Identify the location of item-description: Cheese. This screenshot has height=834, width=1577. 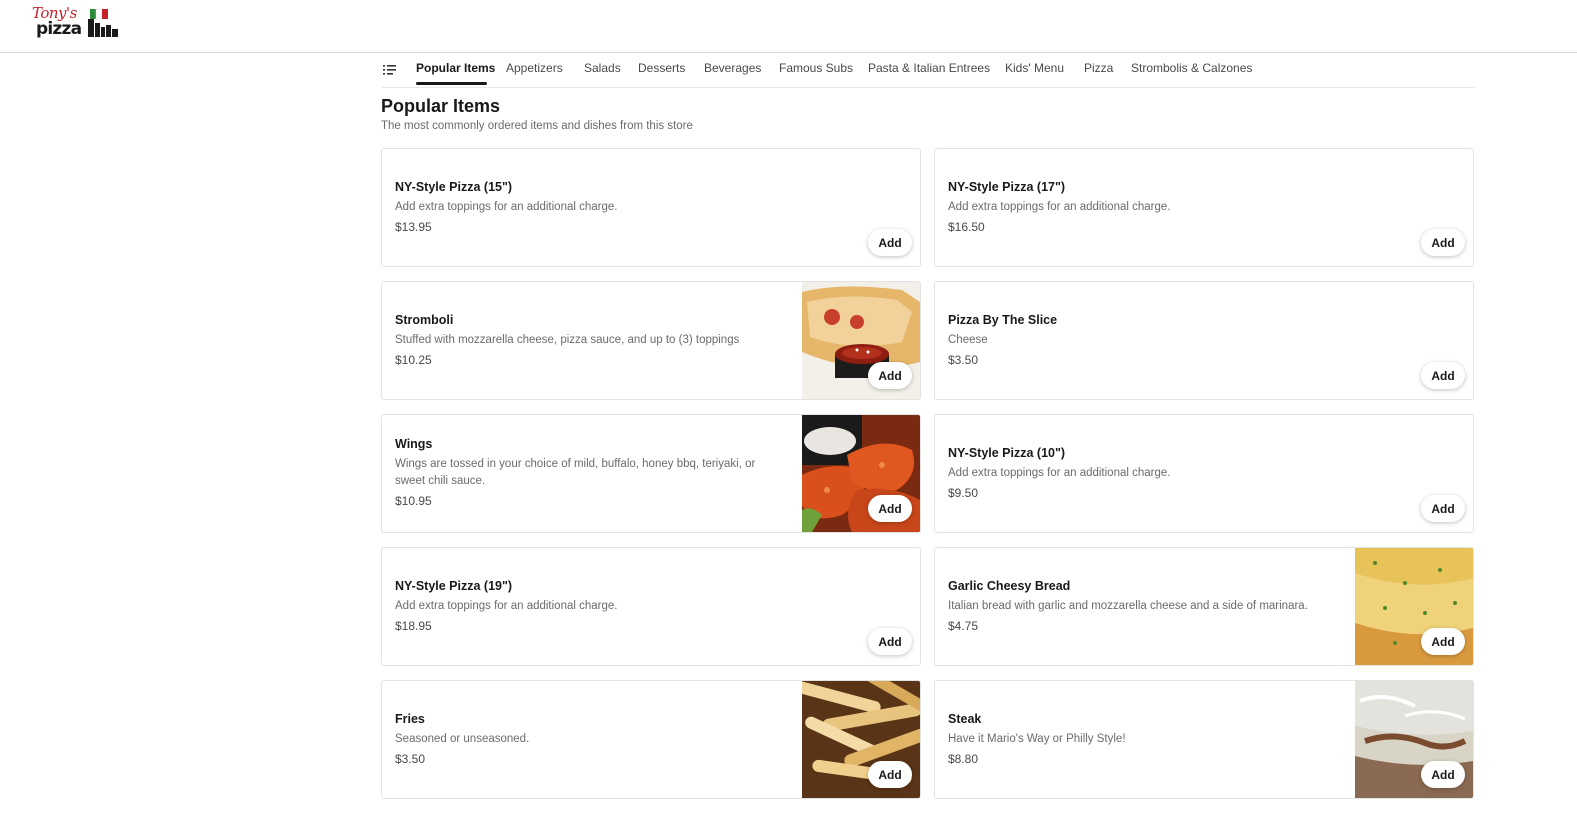
(968, 340).